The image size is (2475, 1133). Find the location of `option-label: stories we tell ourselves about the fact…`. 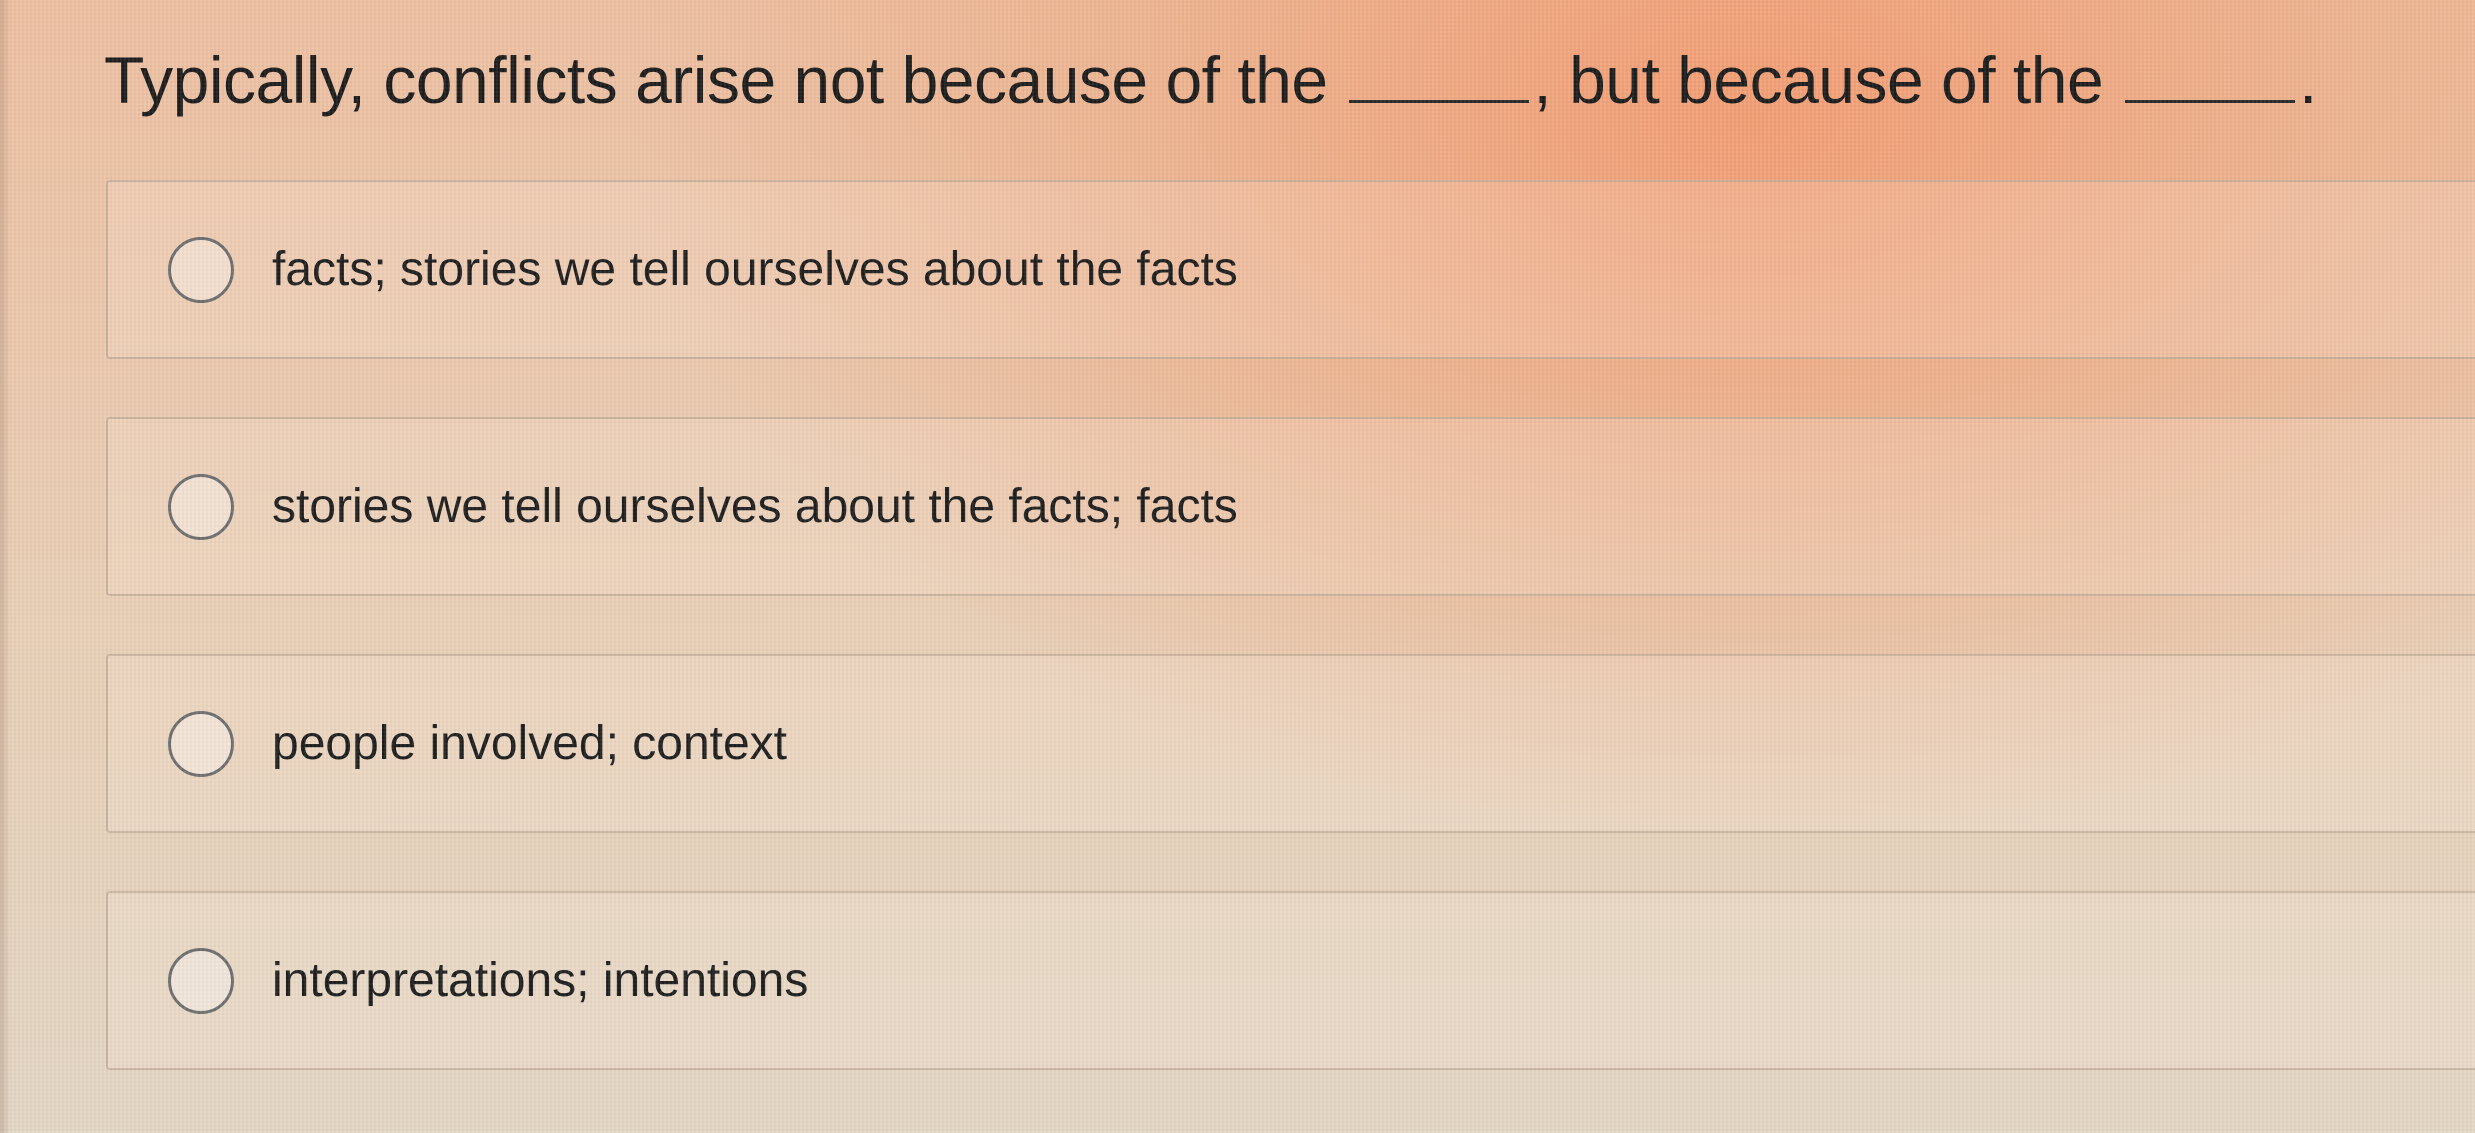

option-label: stories we tell ourselves about the fact… is located at coordinates (755, 506).